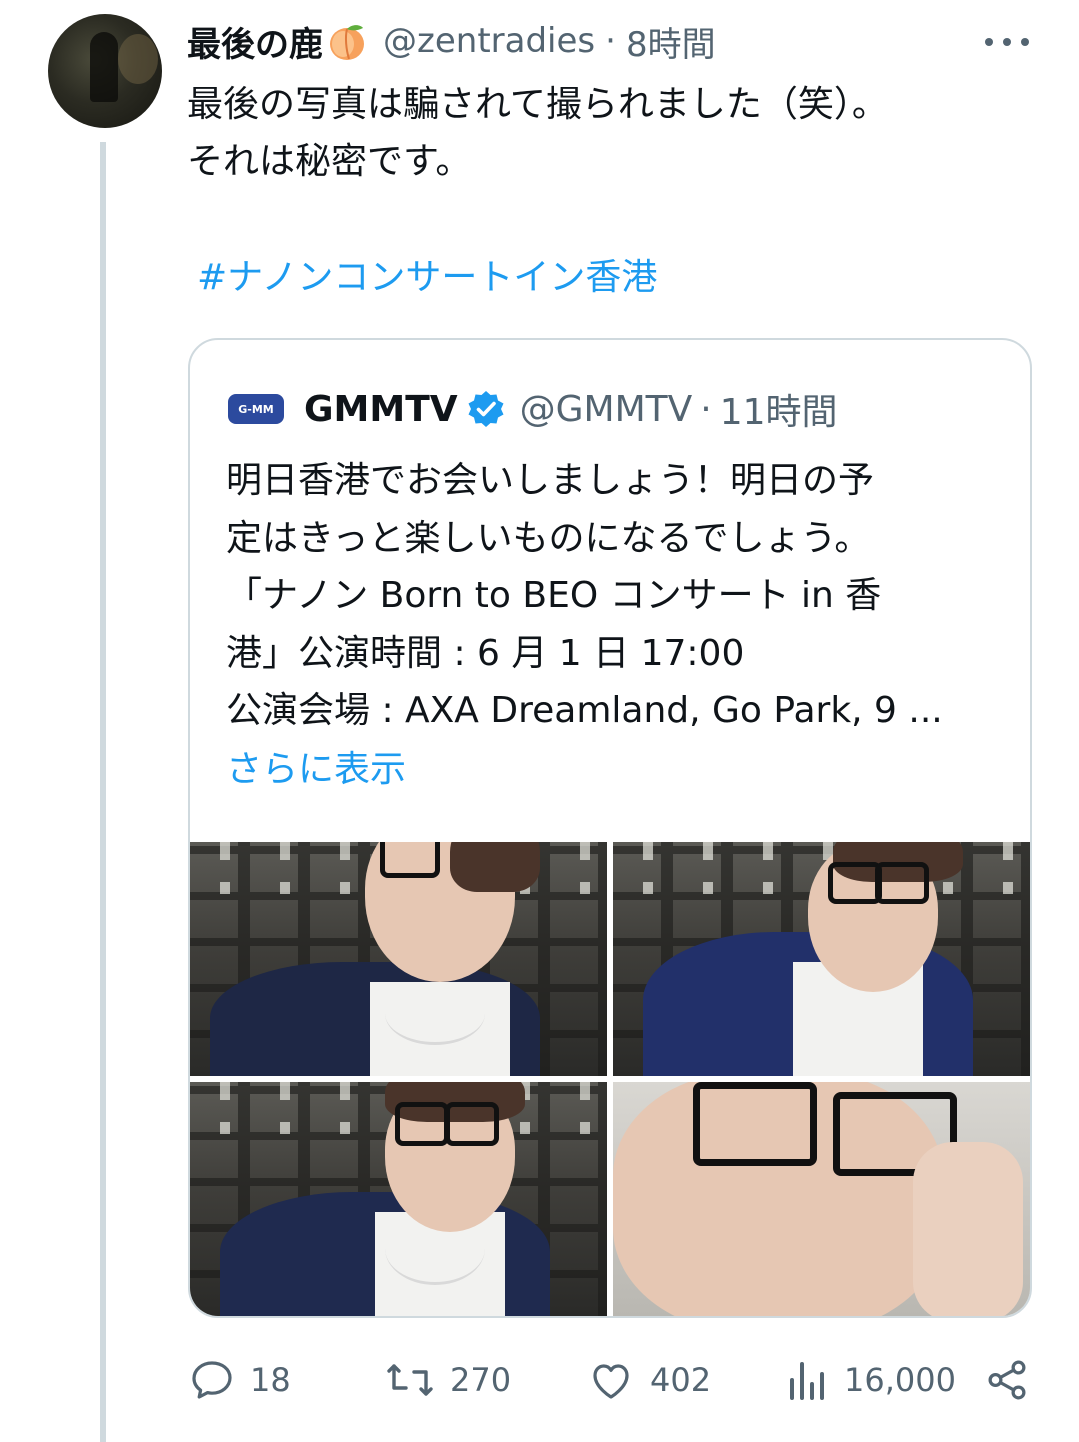 This screenshot has height=1442, width=1079. What do you see at coordinates (648, 1380) in the screenshot?
I see `like-button: 402` at bounding box center [648, 1380].